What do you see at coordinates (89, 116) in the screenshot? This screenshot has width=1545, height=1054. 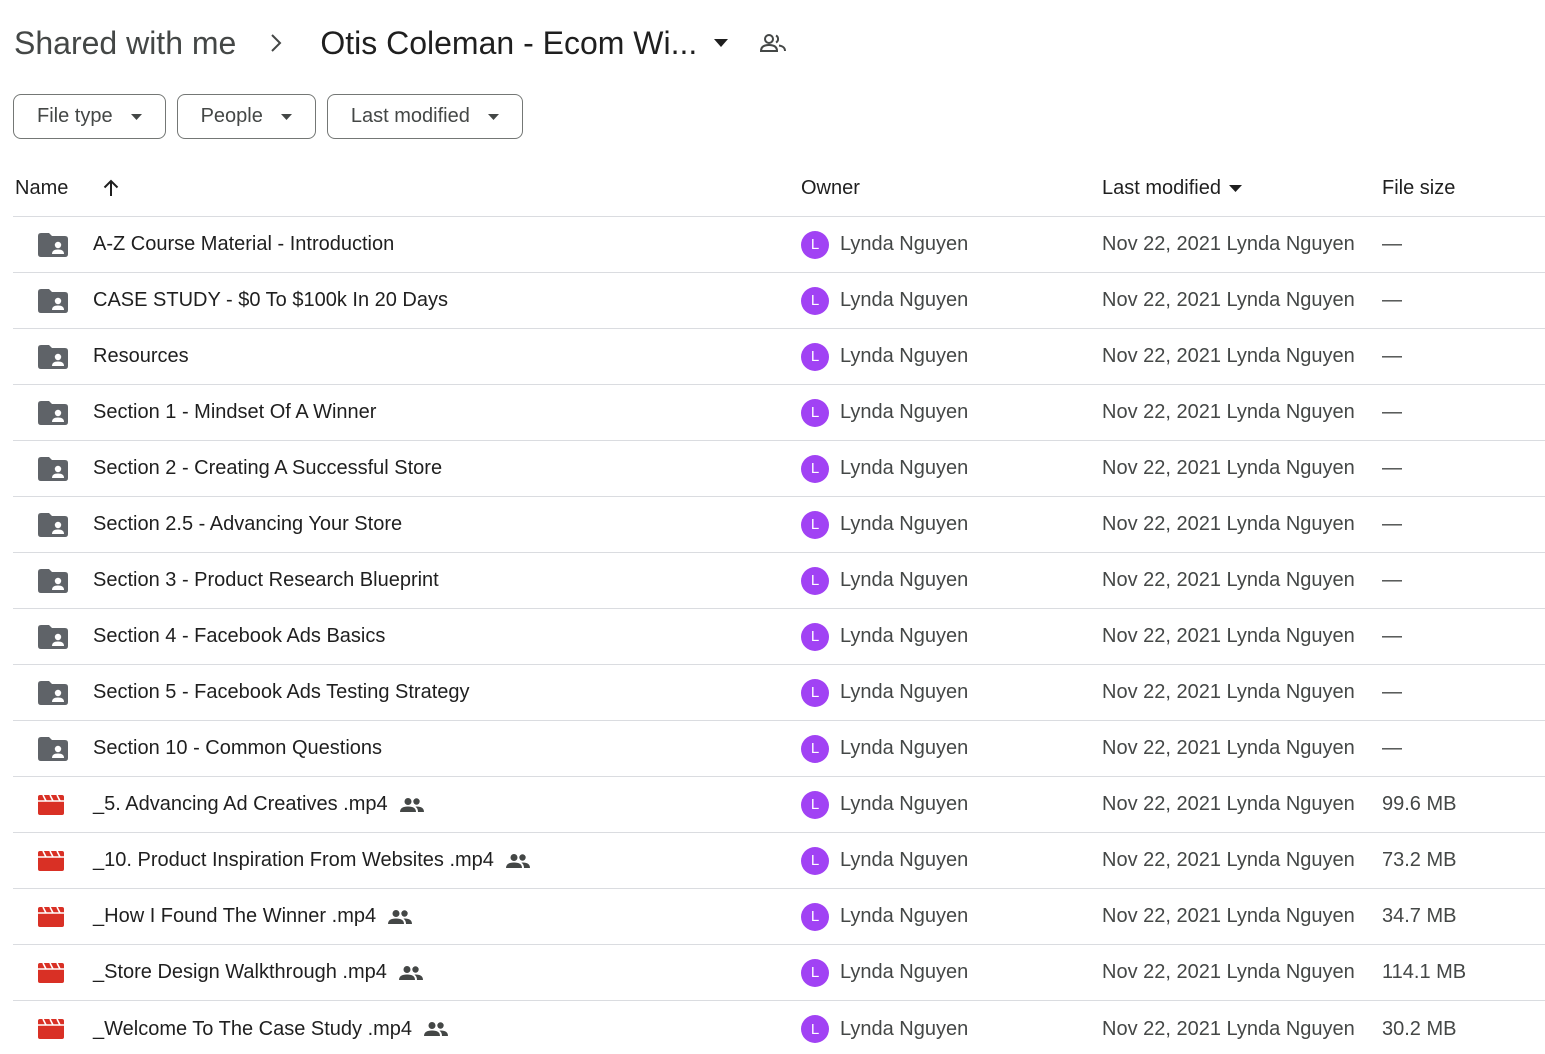 I see `filter-file-type-button: File type` at bounding box center [89, 116].